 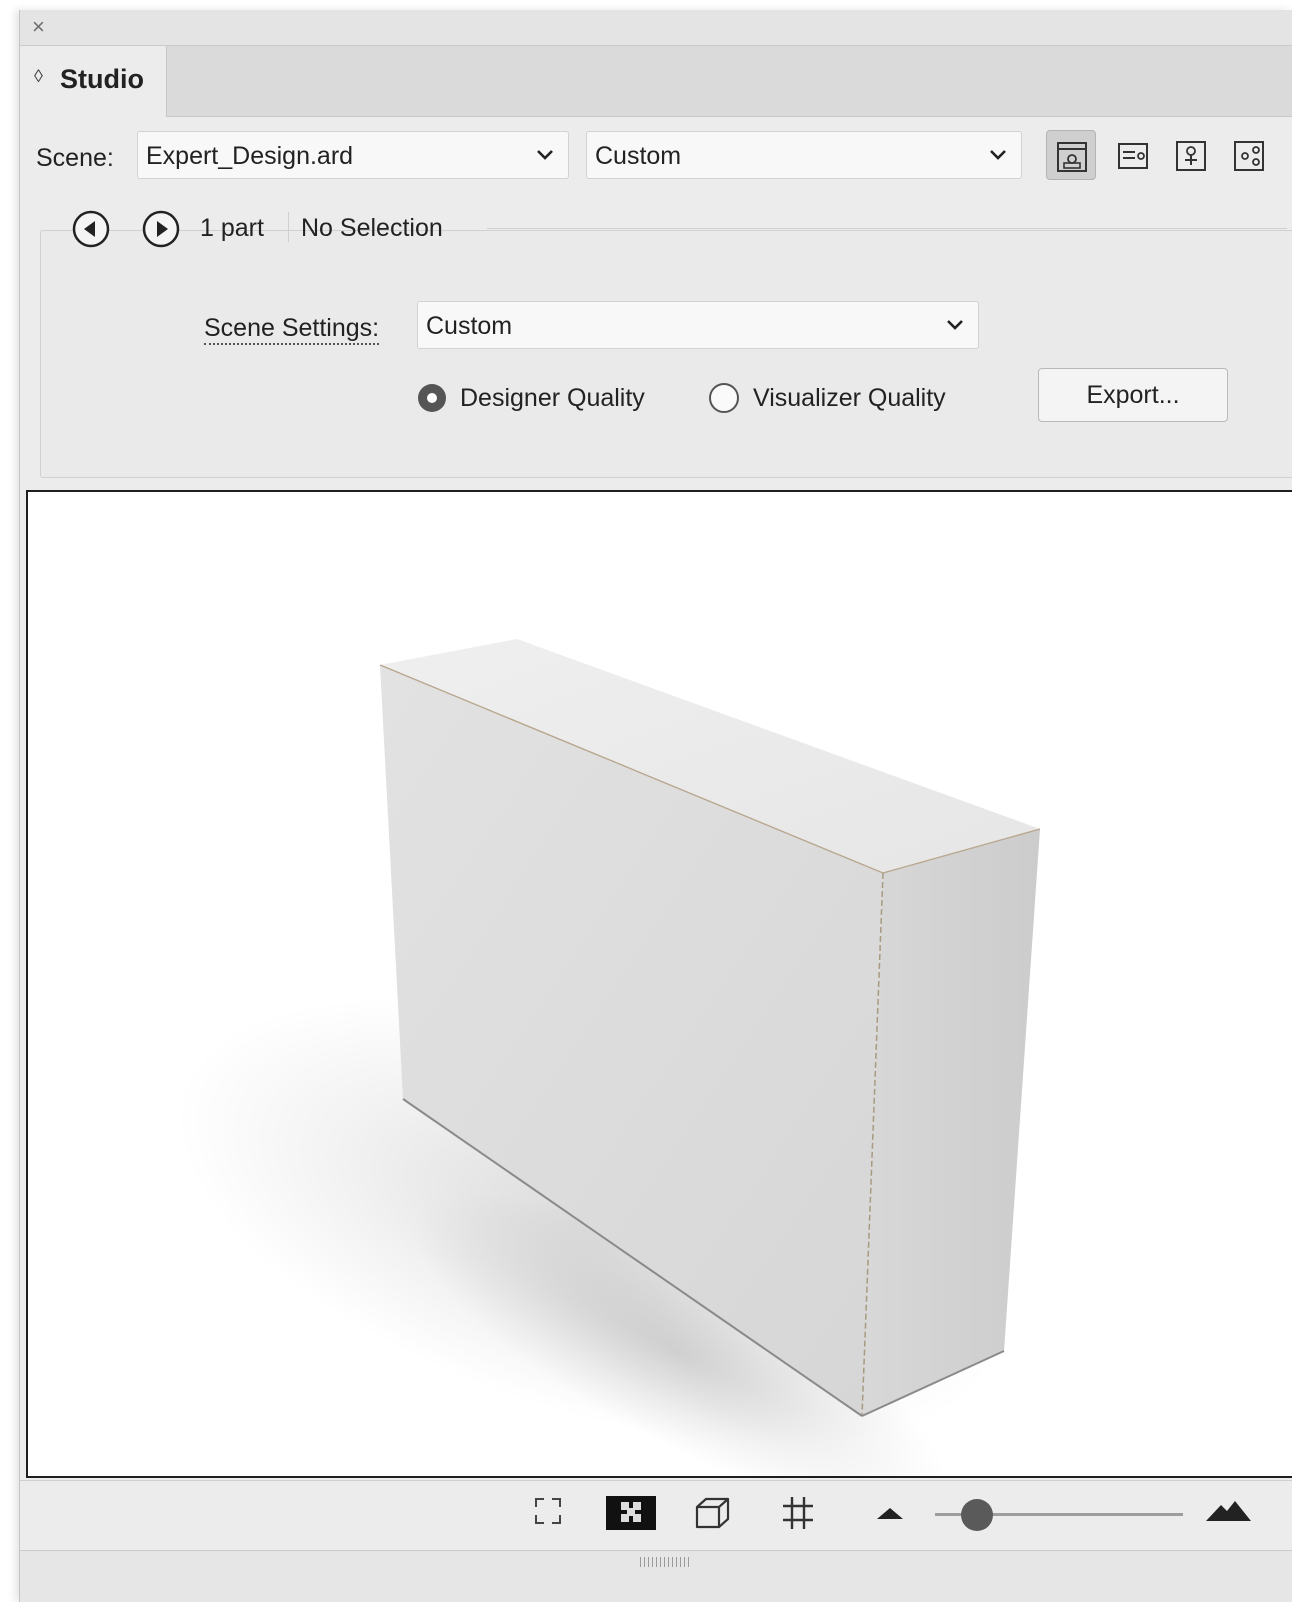 I want to click on group-separator, so click(x=887, y=228).